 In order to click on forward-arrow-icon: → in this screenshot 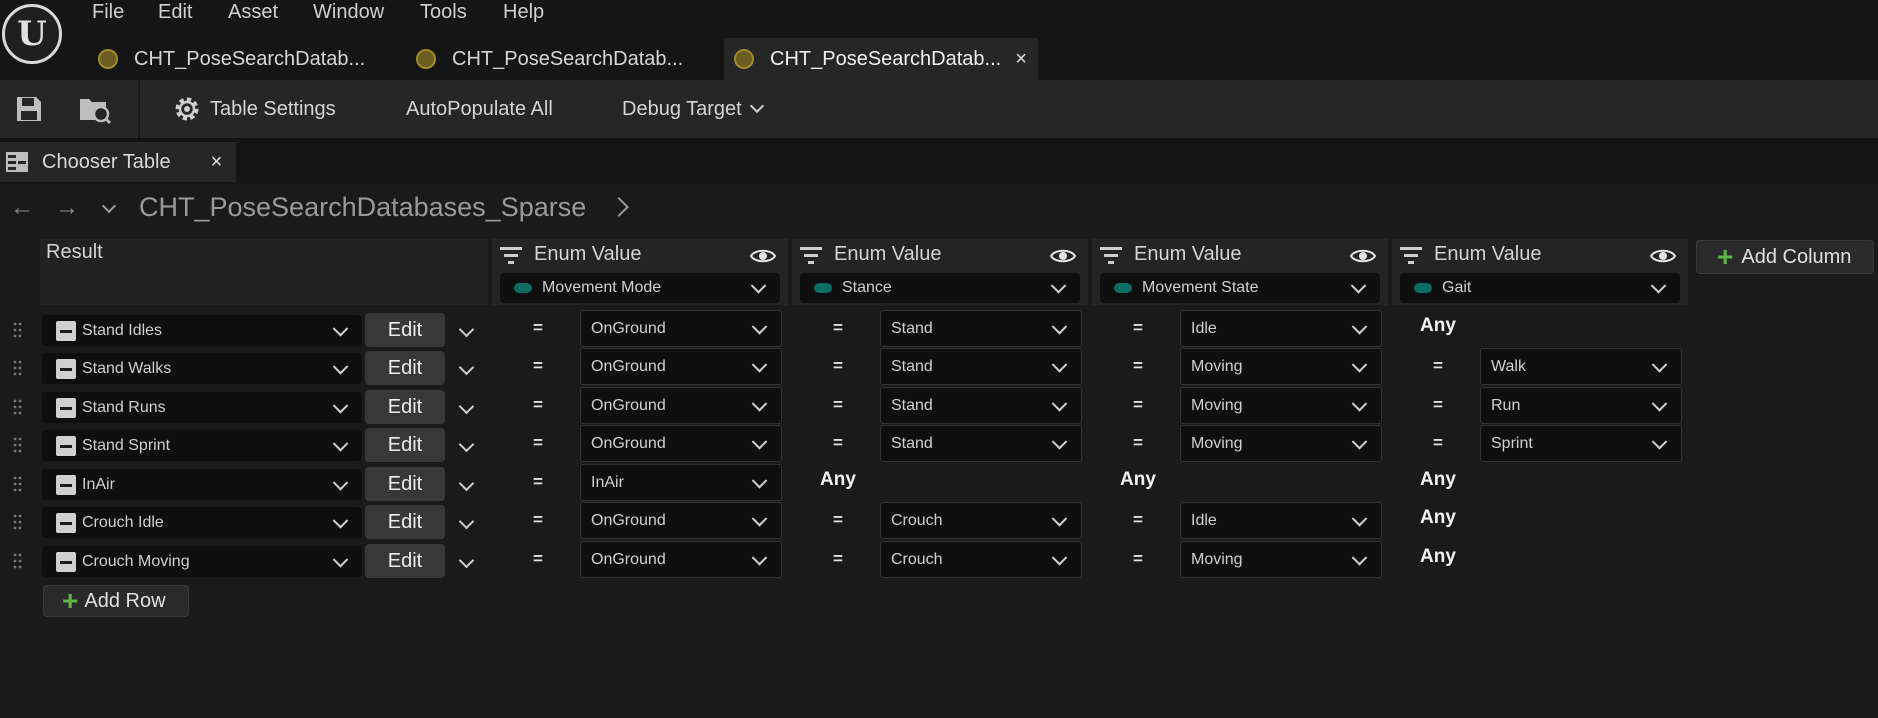, I will do `click(67, 208)`.